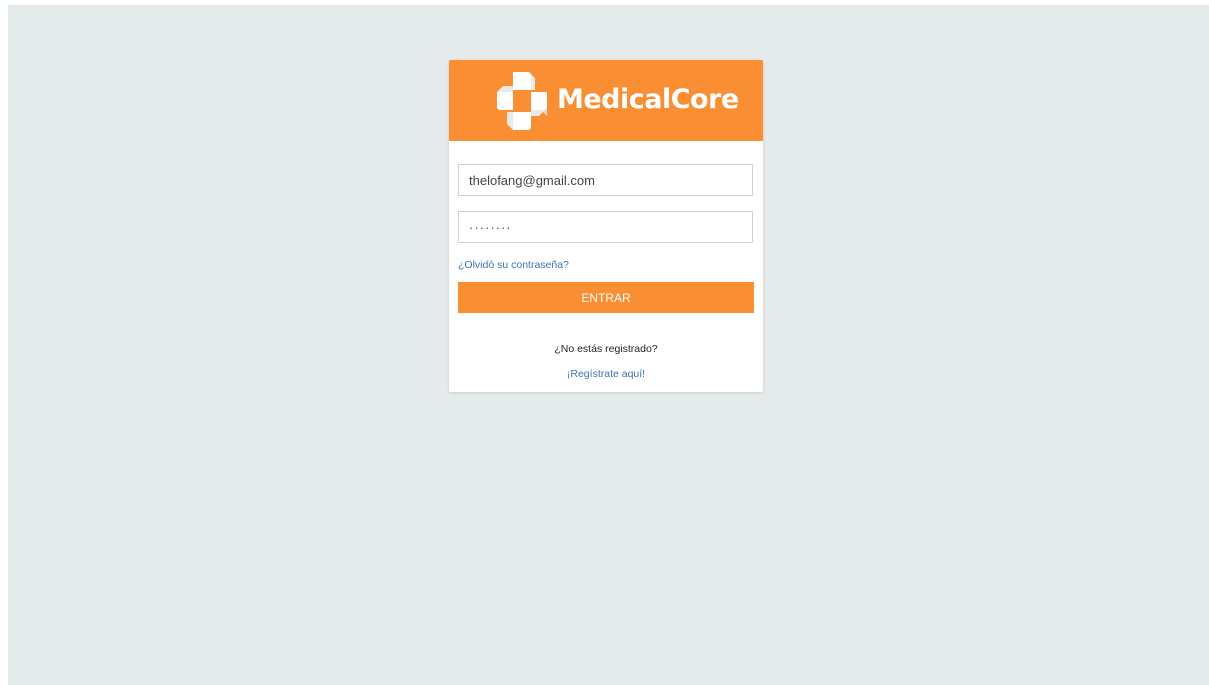  Describe the element at coordinates (606, 297) in the screenshot. I see `enter-button: ENTRAR` at that location.